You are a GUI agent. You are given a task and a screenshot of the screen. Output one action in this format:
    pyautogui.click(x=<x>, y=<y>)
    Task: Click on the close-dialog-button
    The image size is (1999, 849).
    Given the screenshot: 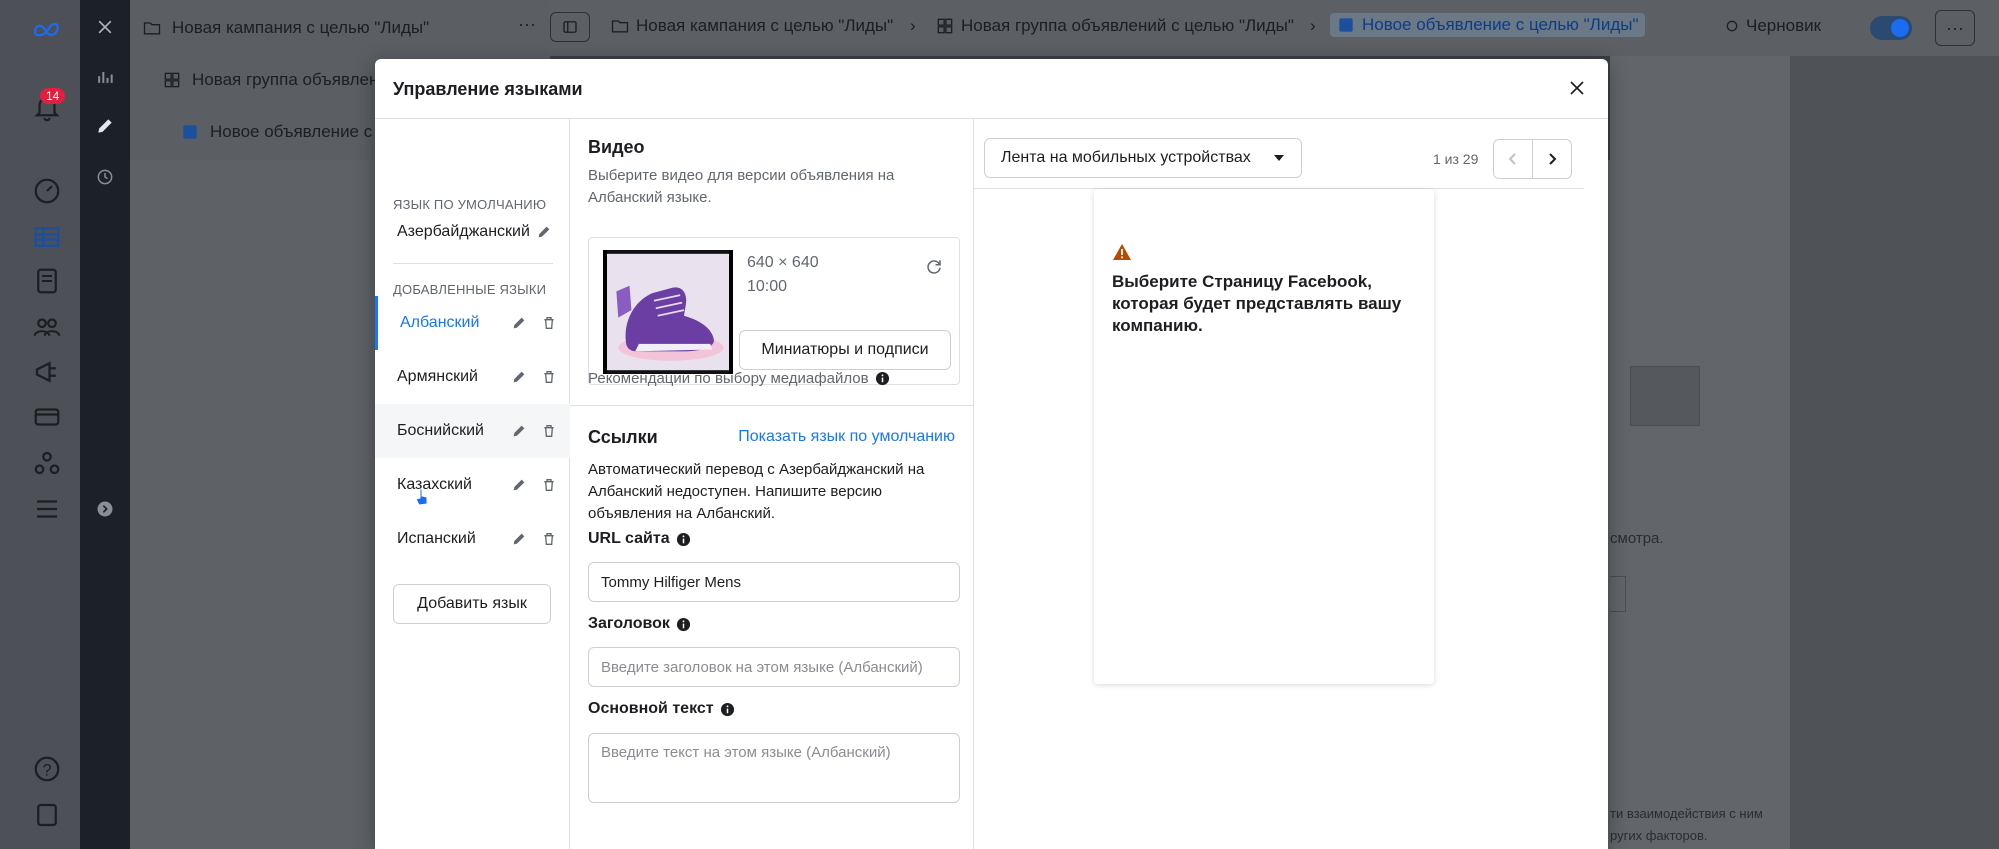 What is the action you would take?
    pyautogui.click(x=1577, y=88)
    